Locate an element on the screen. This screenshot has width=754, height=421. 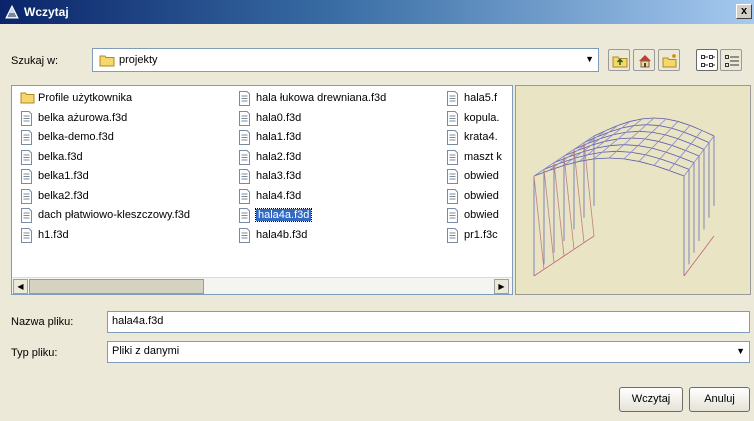
details-view-icon is located at coordinates (732, 61).